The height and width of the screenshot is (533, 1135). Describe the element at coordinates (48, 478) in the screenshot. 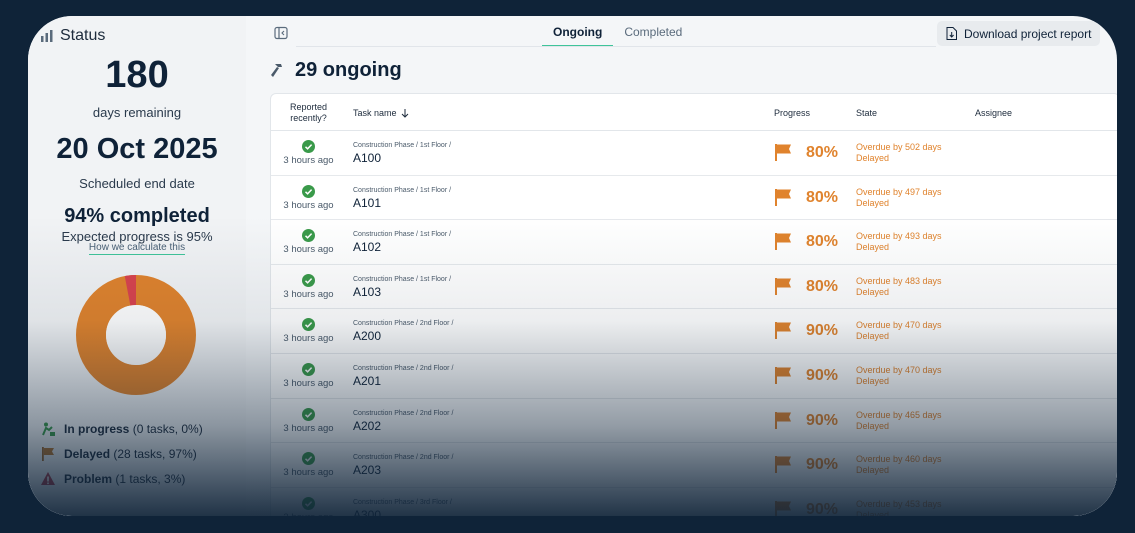

I see `warning-icon` at that location.